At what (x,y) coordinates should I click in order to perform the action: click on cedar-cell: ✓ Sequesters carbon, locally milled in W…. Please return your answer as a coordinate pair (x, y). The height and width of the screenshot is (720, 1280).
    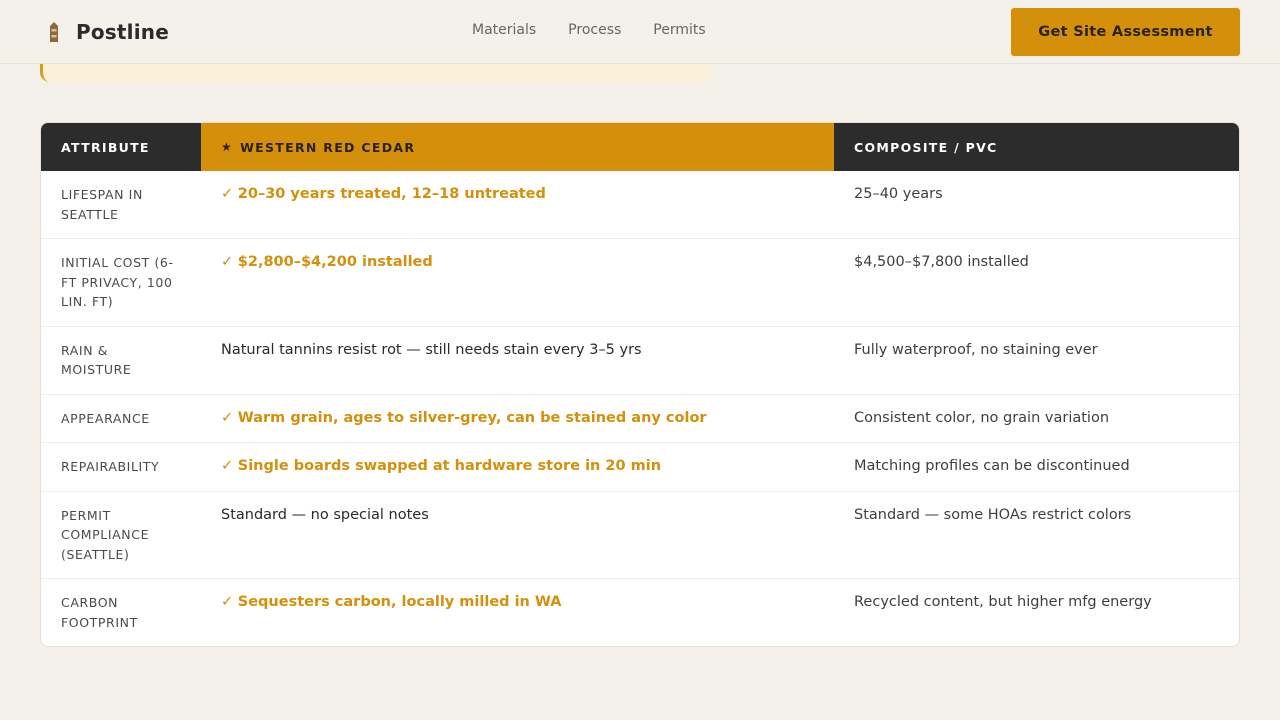
    Looking at the image, I should click on (517, 612).